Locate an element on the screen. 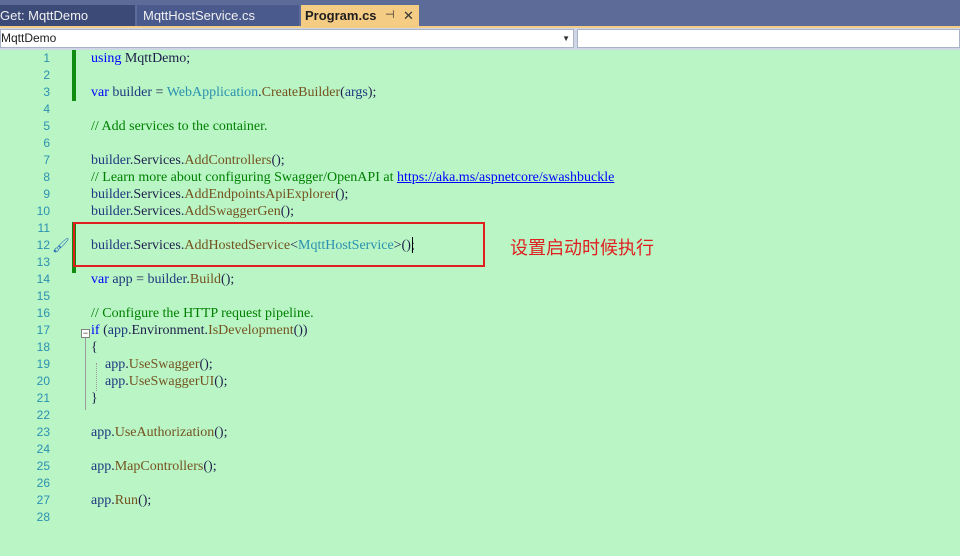 The height and width of the screenshot is (556, 960). annotation-text: 设置启动时候执行 is located at coordinates (582, 248).